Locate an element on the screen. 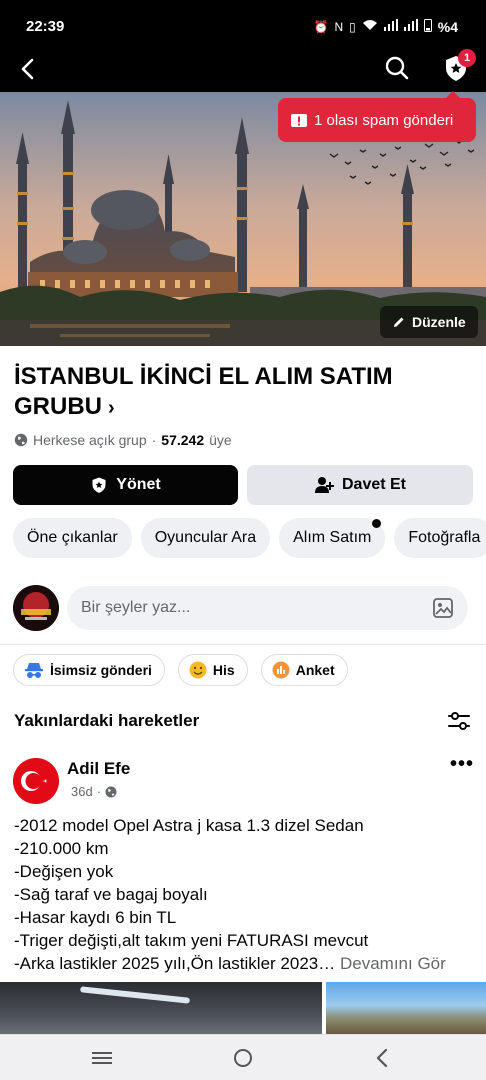  tab-label: Alım Satım is located at coordinates (332, 537).